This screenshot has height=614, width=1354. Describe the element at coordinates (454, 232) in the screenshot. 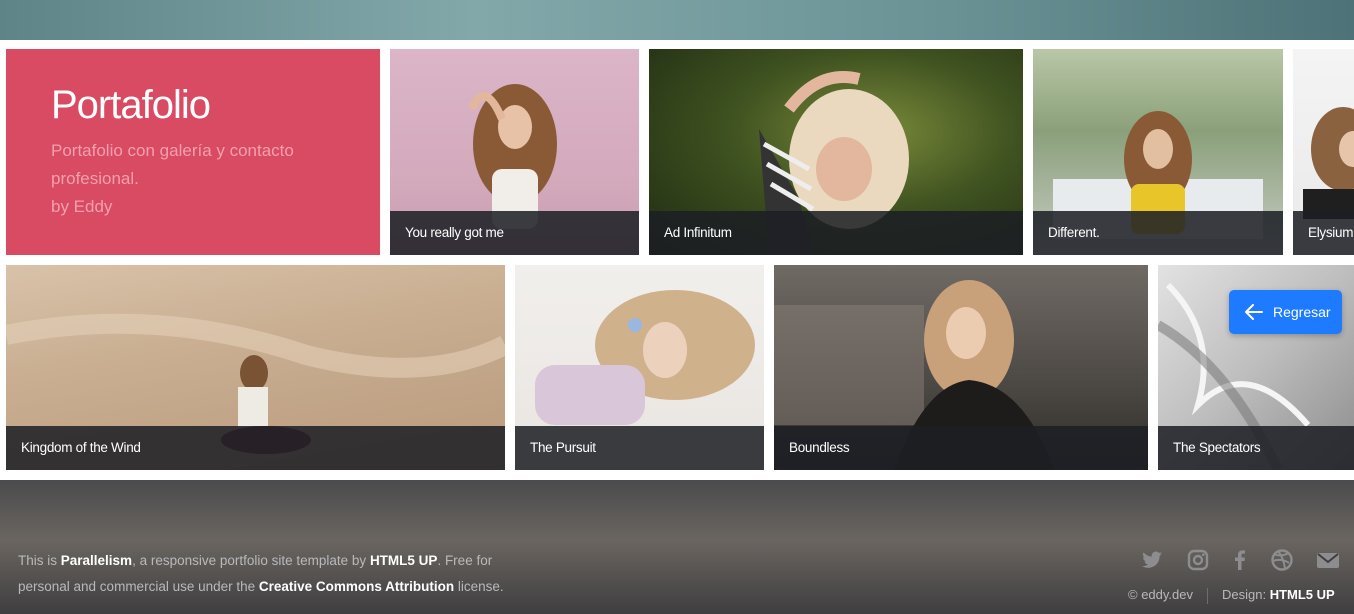

I see `caption-text: You really got me` at that location.